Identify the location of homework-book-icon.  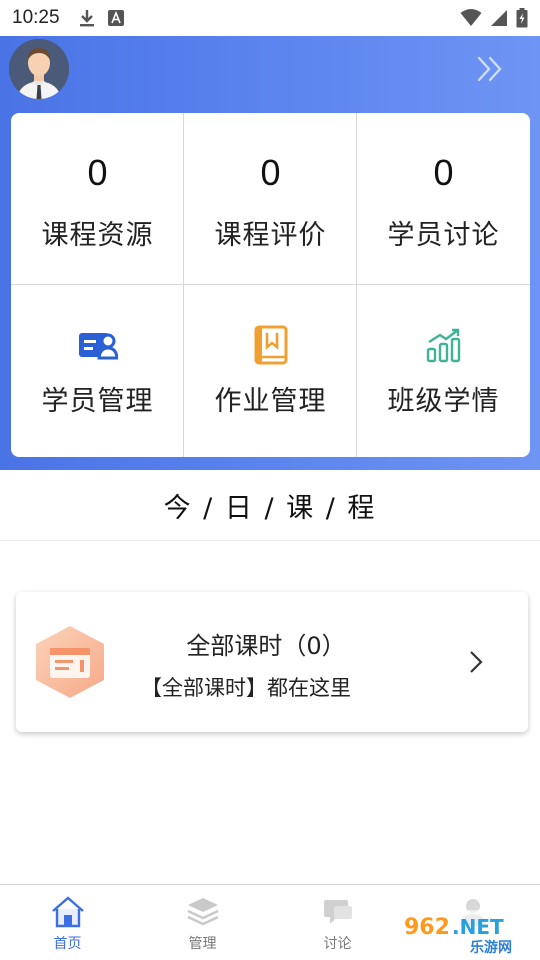
(271, 345).